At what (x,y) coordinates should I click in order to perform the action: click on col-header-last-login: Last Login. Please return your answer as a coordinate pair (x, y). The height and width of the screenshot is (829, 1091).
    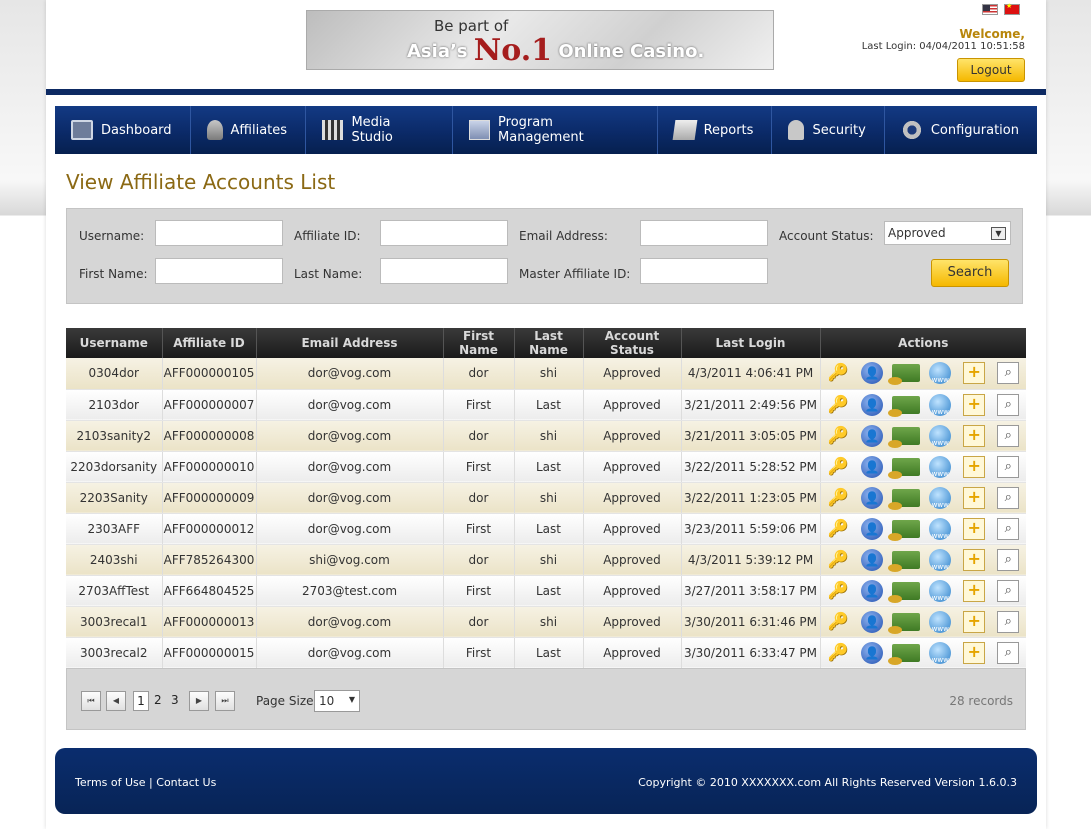
    Looking at the image, I should click on (751, 343).